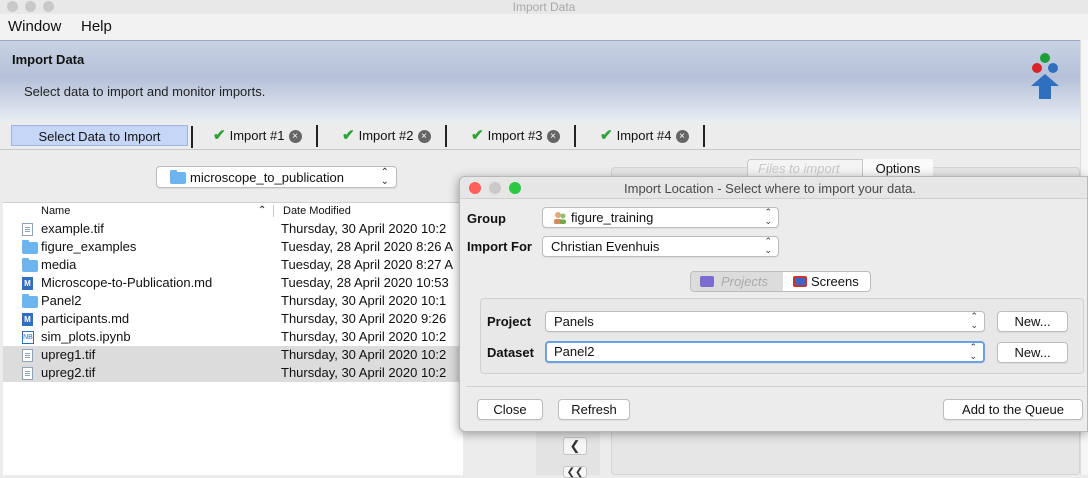 Image resolution: width=1088 pixels, height=478 pixels. Describe the element at coordinates (575, 446) in the screenshot. I see `remove-from-queue-button: ❮` at that location.